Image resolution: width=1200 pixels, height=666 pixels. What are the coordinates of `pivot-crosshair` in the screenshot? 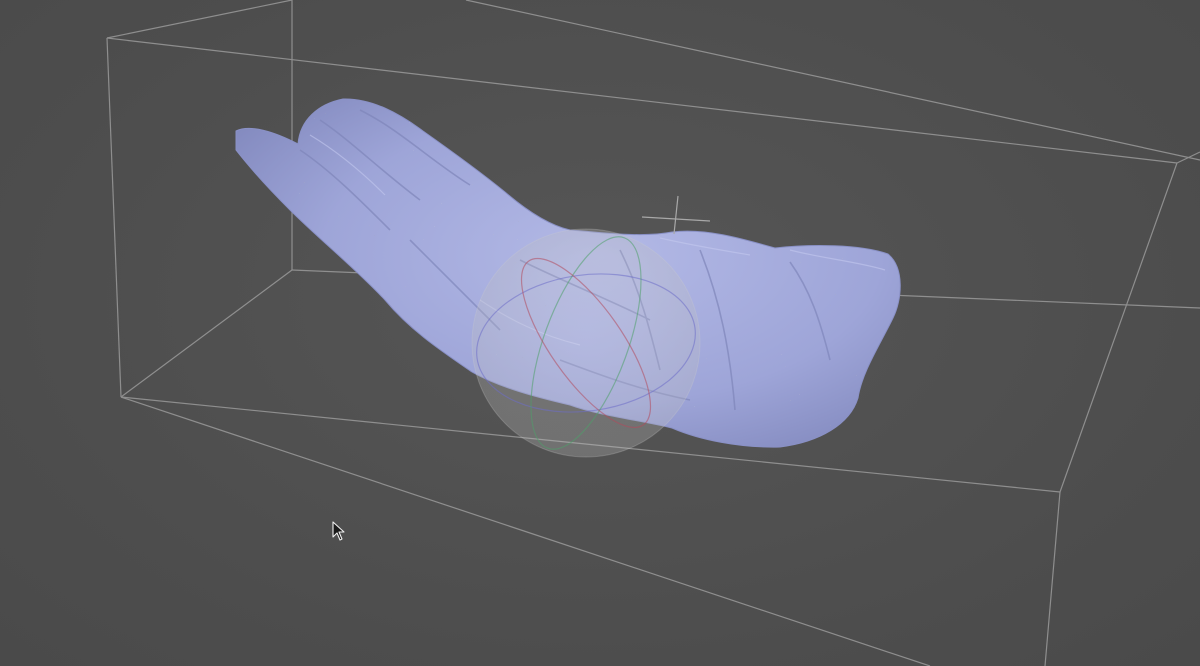 It's located at (676, 215).